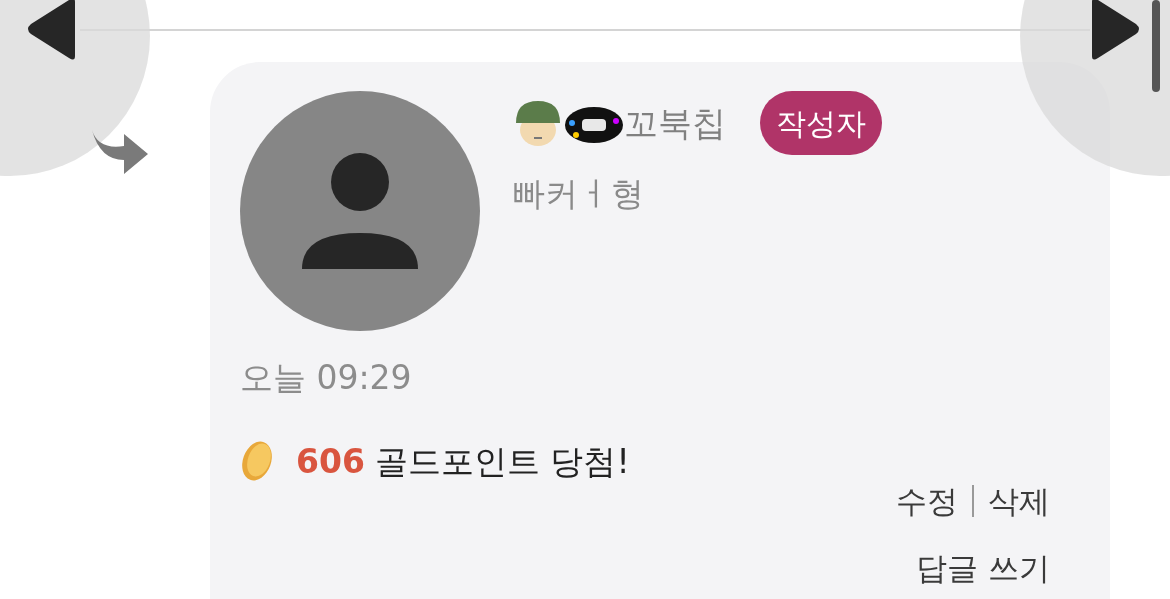 This screenshot has height=599, width=1170. Describe the element at coordinates (326, 378) in the screenshot. I see `comment-time: 오늘 09:29` at that location.